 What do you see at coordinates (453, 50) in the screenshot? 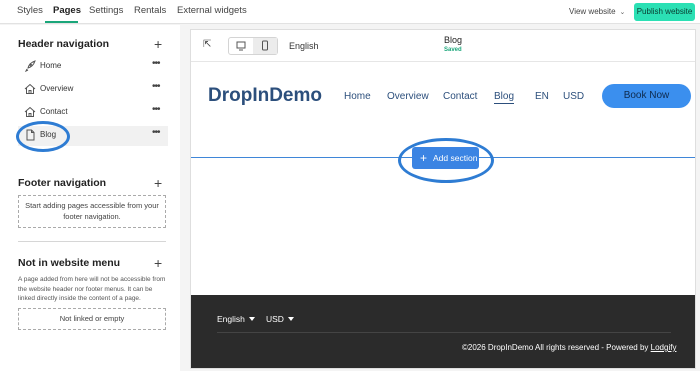
I see `save-status: Saved` at bounding box center [453, 50].